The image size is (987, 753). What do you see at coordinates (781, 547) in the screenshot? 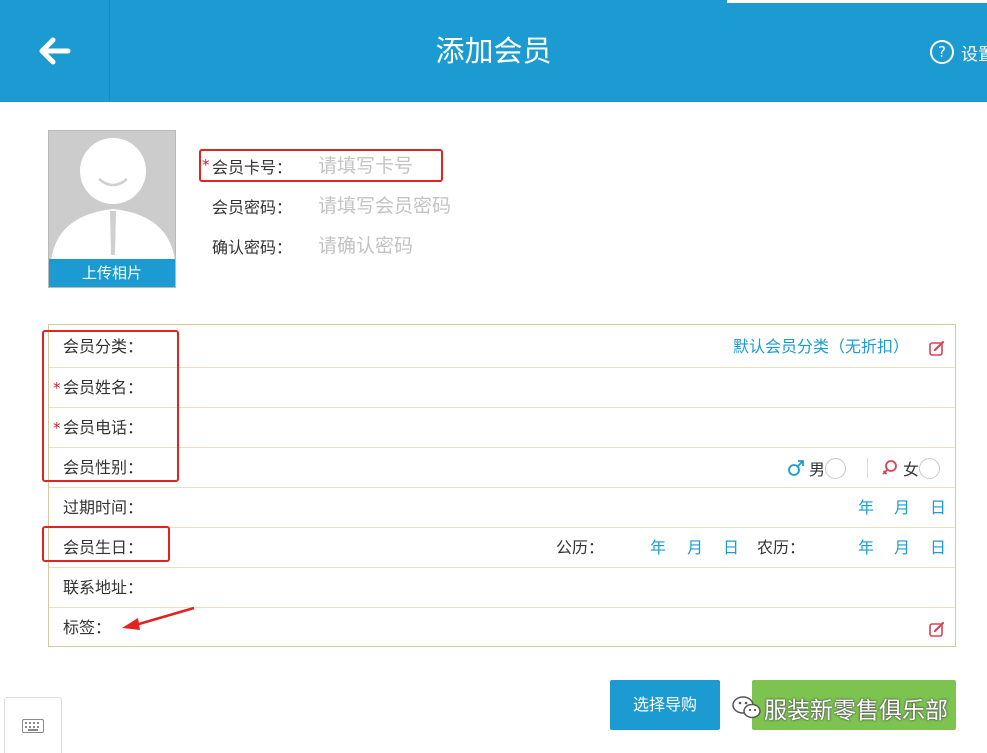
I see `lunar-label: 农历：` at bounding box center [781, 547].